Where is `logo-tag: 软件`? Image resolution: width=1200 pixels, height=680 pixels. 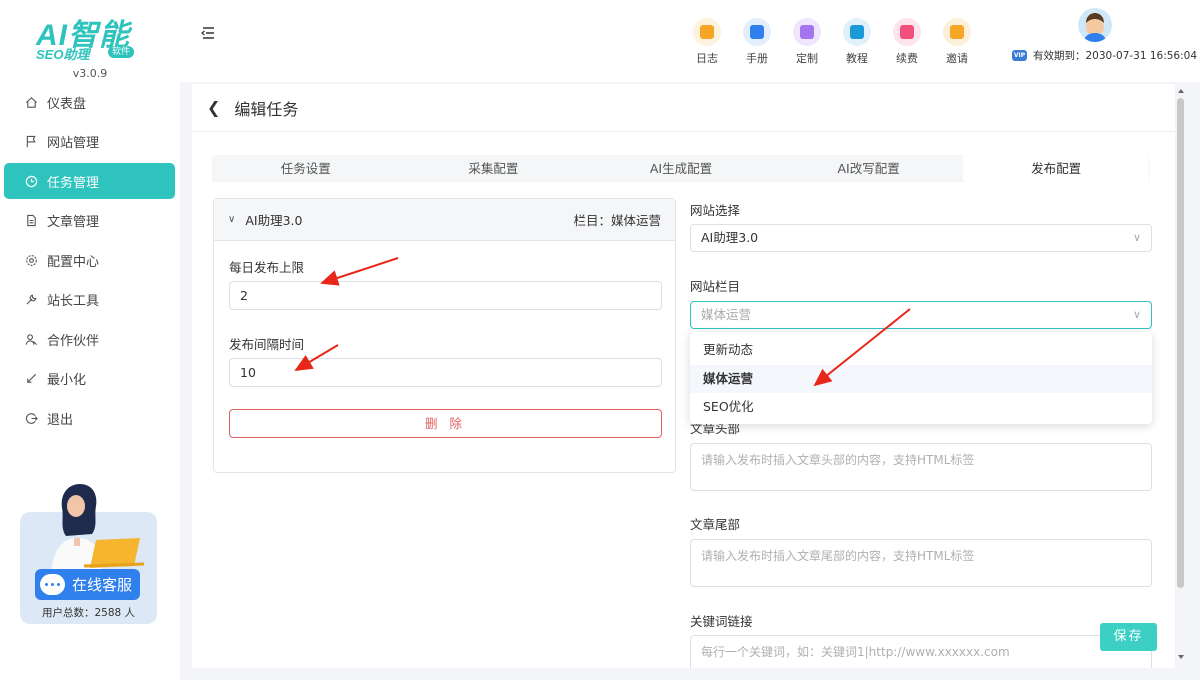
logo-tag: 软件 is located at coordinates (121, 52).